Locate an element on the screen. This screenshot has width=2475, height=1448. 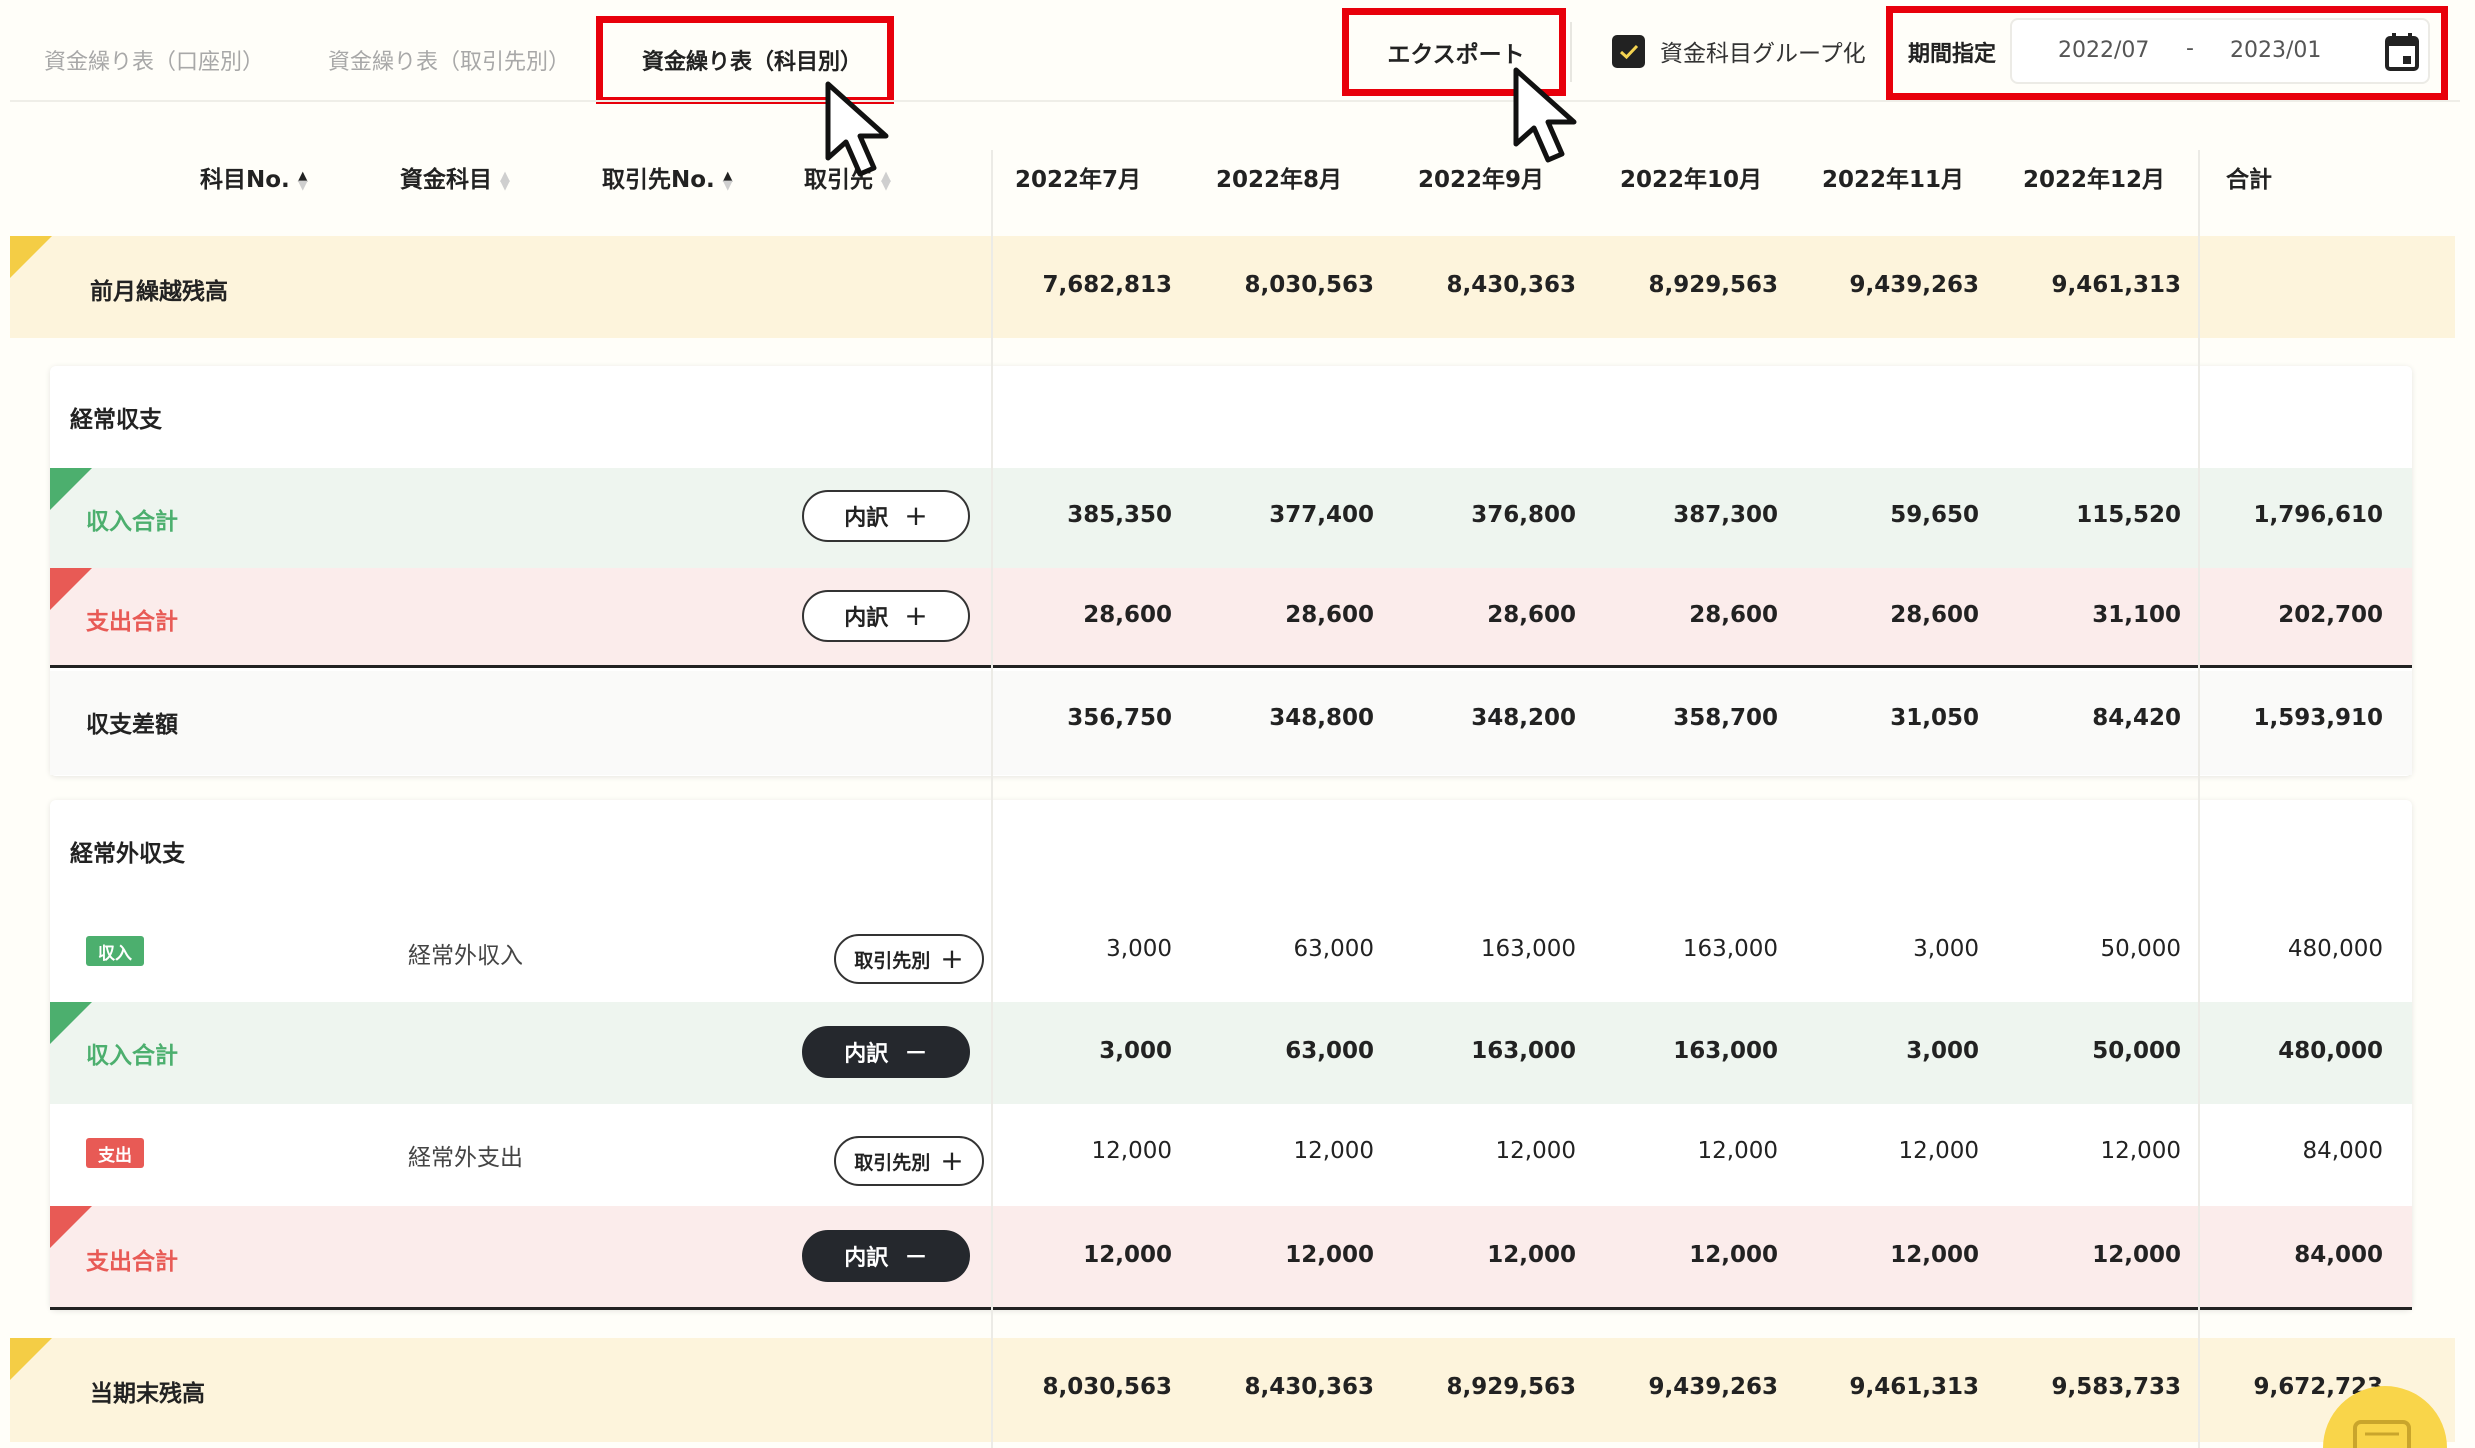
value-cell: 8,430,363 is located at coordinates (1309, 1387).